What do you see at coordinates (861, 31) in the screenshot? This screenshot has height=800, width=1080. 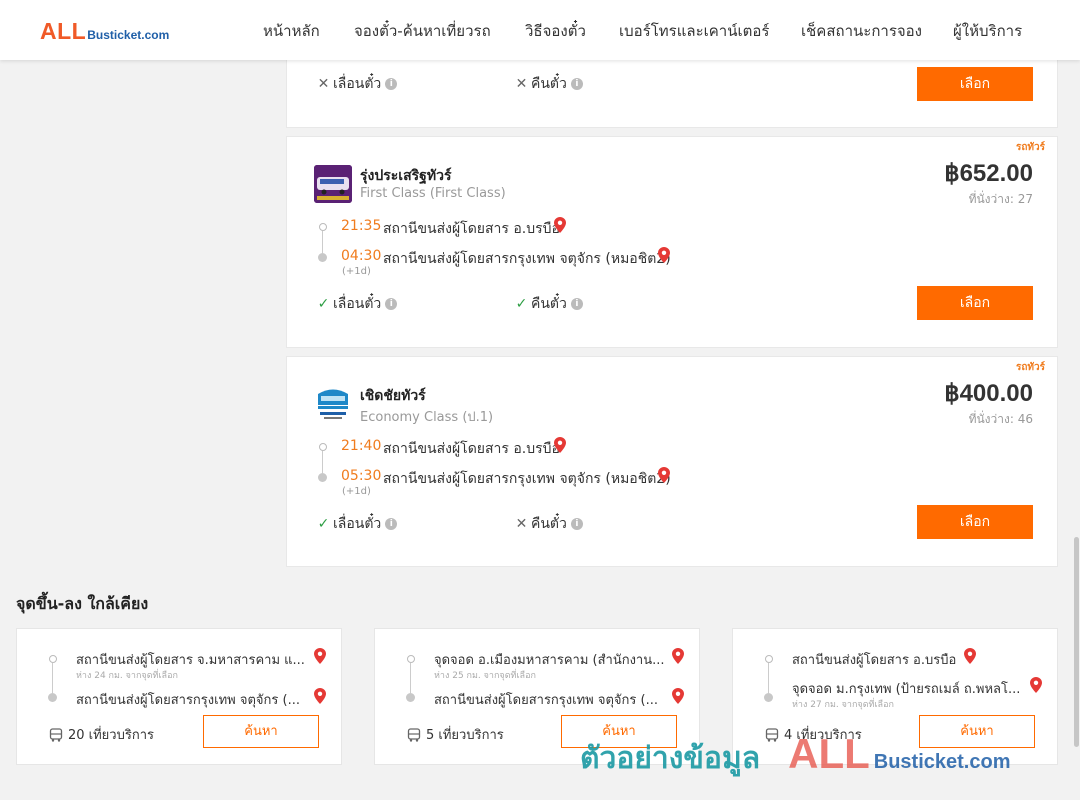 I see `nav-check-booking: เช็คสถานะการจอง` at bounding box center [861, 31].